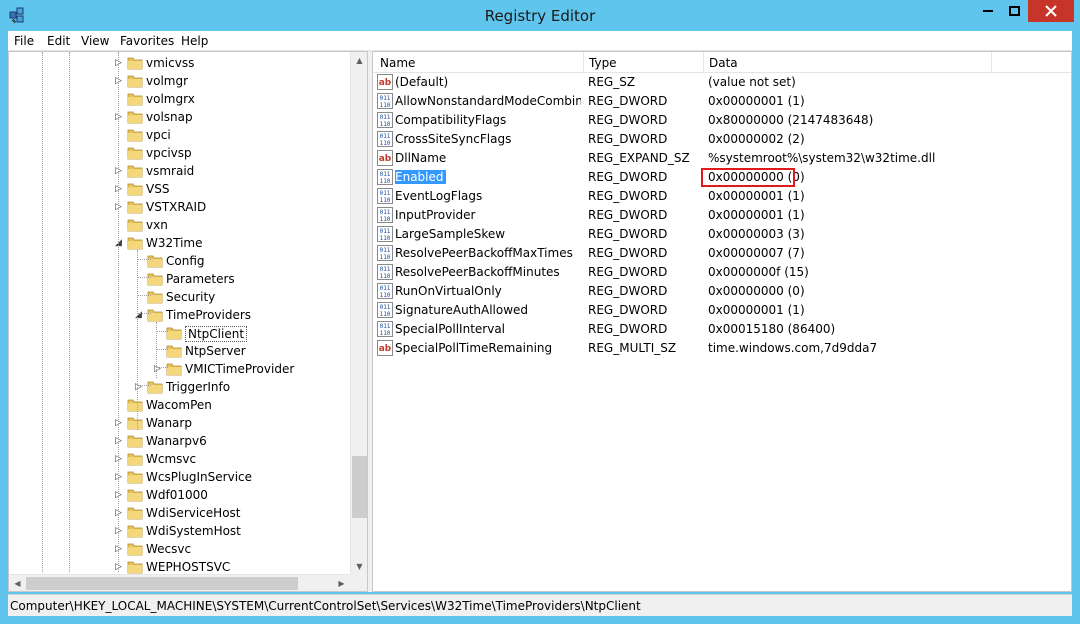 The image size is (1080, 624). What do you see at coordinates (397, 63) in the screenshot?
I see `column-header-name: Name` at bounding box center [397, 63].